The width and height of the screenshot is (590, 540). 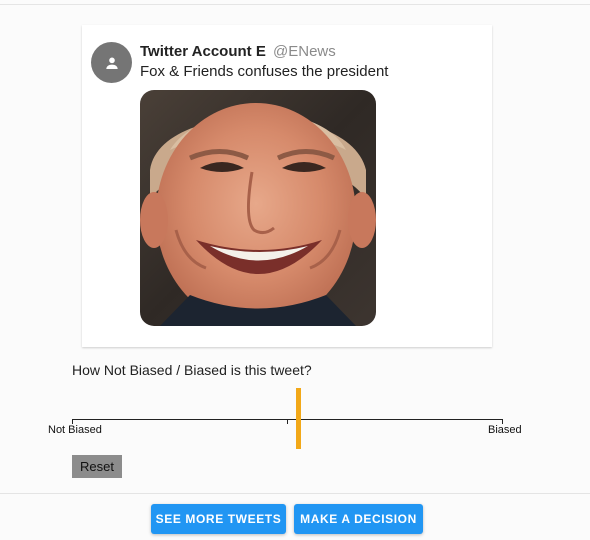 I want to click on tweet-header: Twitter Account E @ENews, so click(x=238, y=52).